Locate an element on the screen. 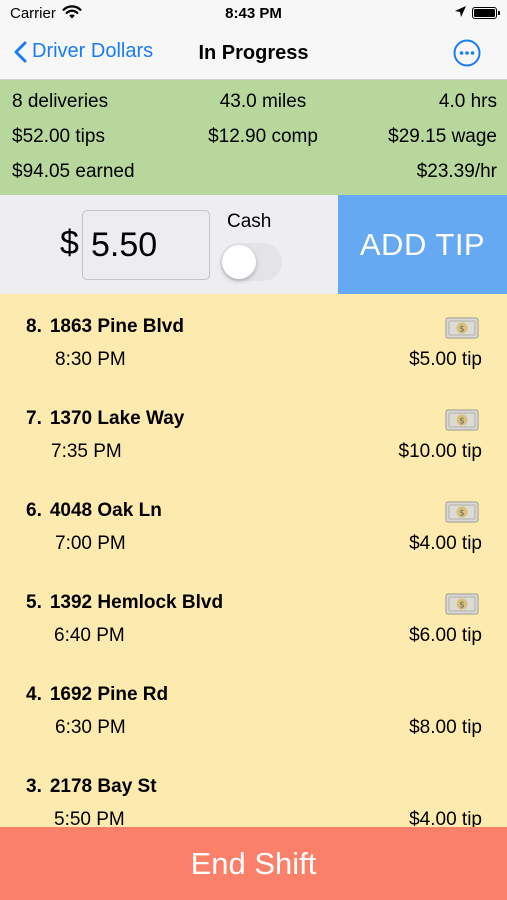  list-item: 5. 1392 Hemlock Blvd $ 6:40 PM $6.00 tip is located at coordinates (253, 616).